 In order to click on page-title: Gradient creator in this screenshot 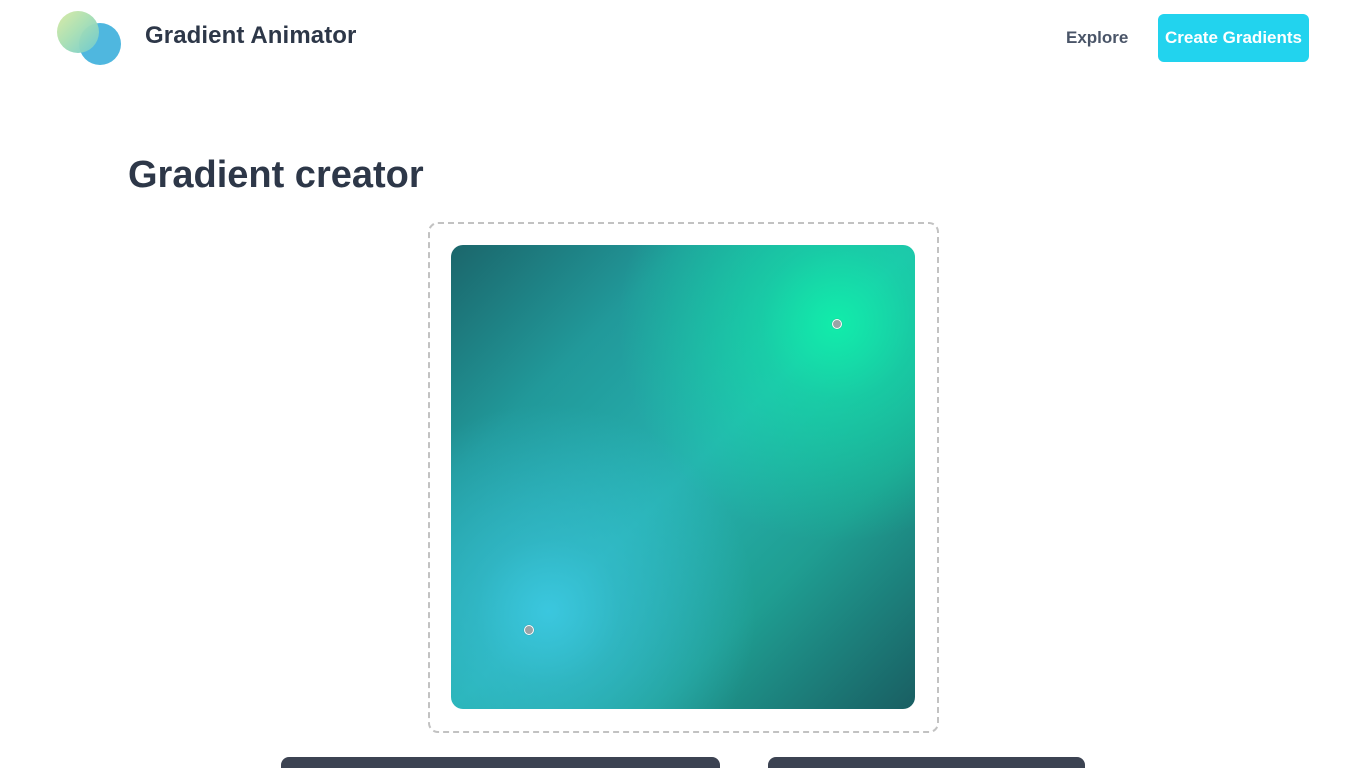, I will do `click(276, 175)`.